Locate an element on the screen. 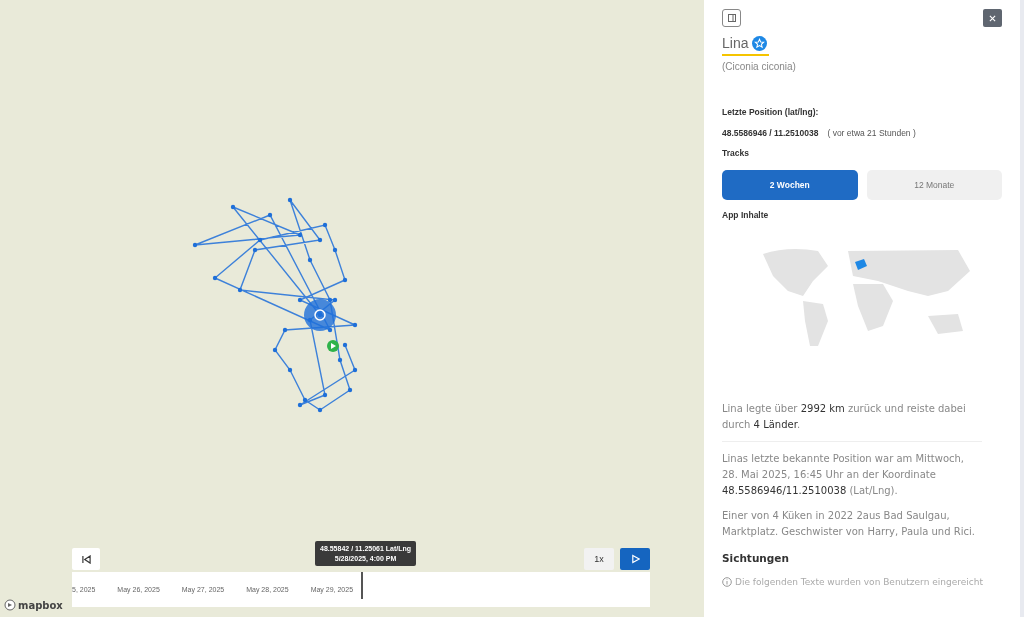 This screenshot has width=1024, height=617. dock-button is located at coordinates (731, 18).